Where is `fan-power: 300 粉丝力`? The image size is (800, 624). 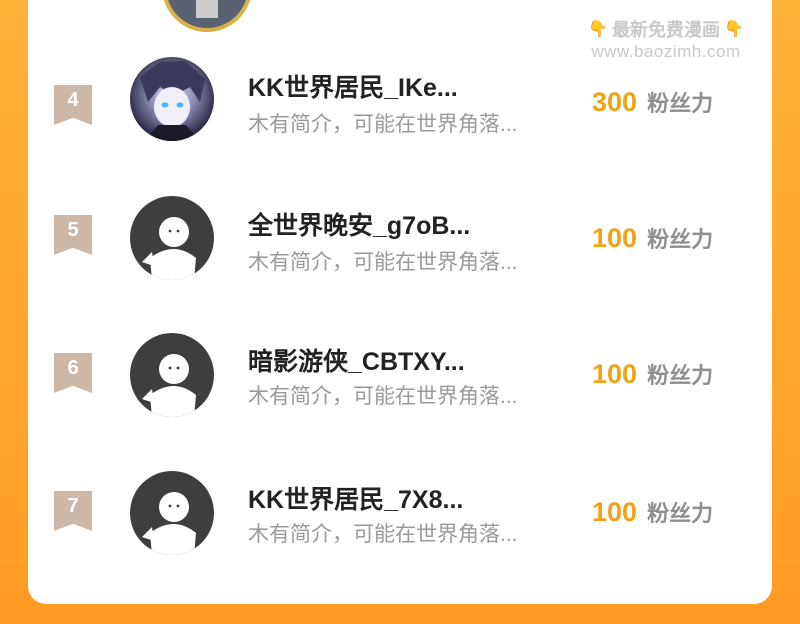
fan-power: 300 粉丝力 is located at coordinates (652, 102).